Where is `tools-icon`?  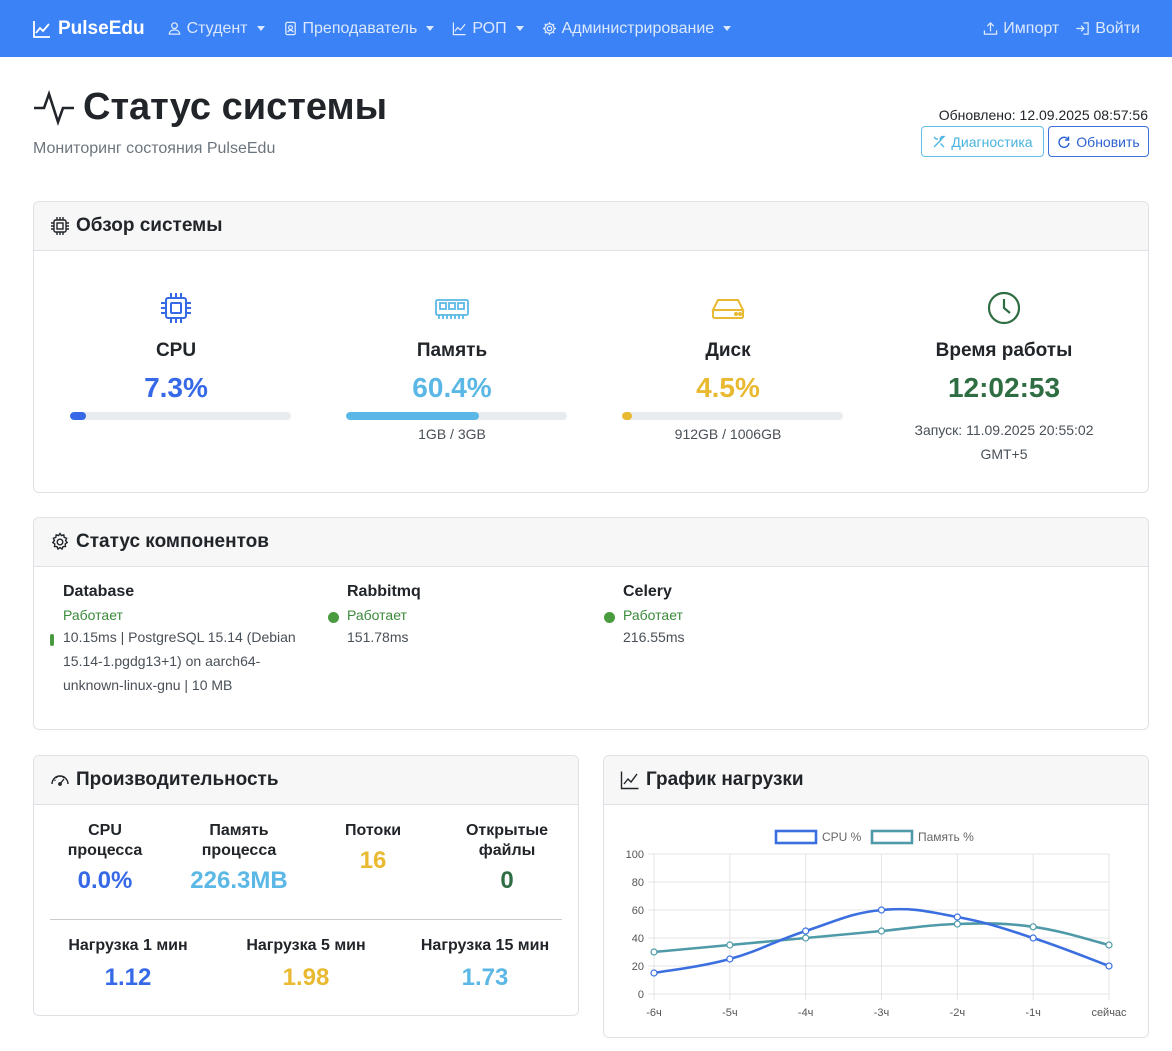
tools-icon is located at coordinates (939, 141).